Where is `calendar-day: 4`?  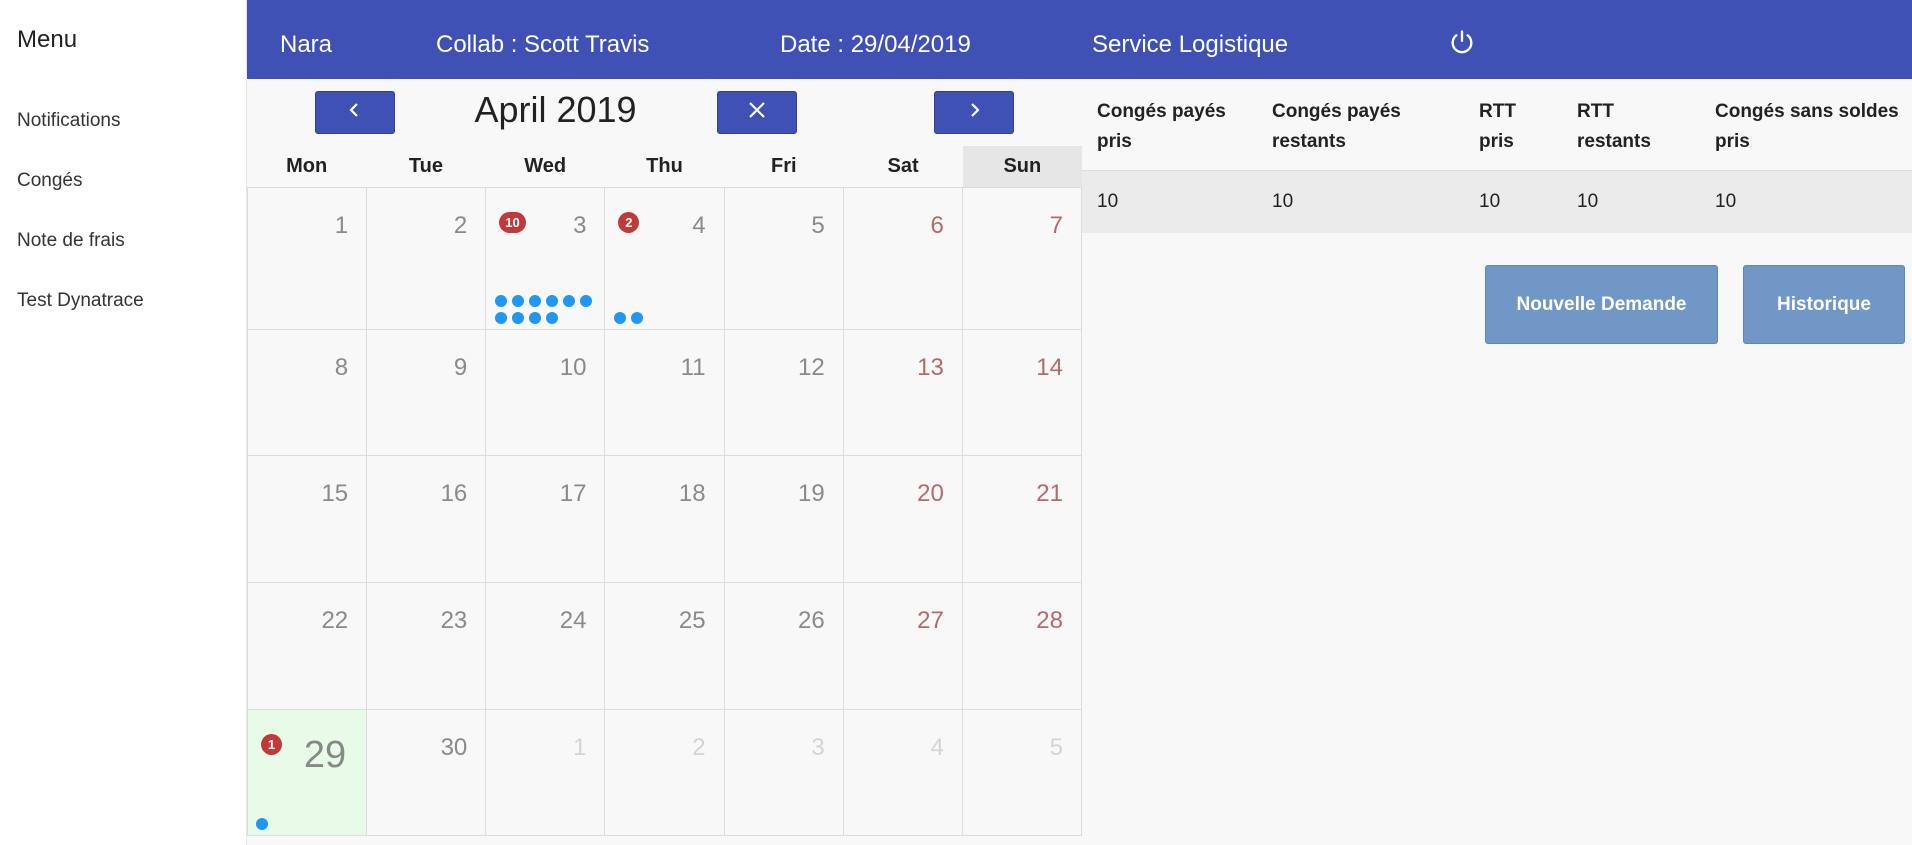 calendar-day: 4 is located at coordinates (903, 773).